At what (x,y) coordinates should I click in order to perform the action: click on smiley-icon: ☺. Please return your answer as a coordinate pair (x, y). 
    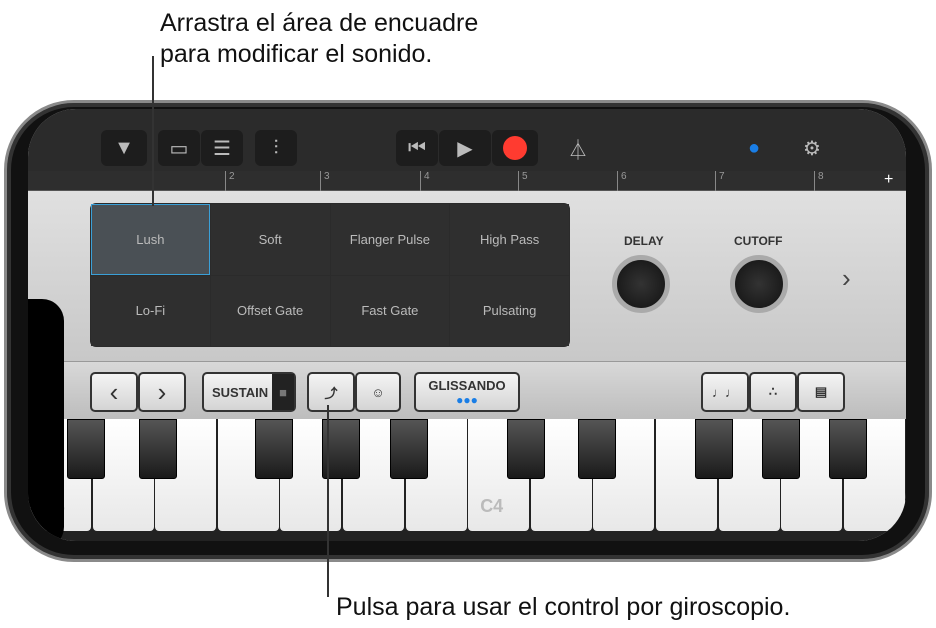
    Looking at the image, I should click on (378, 392).